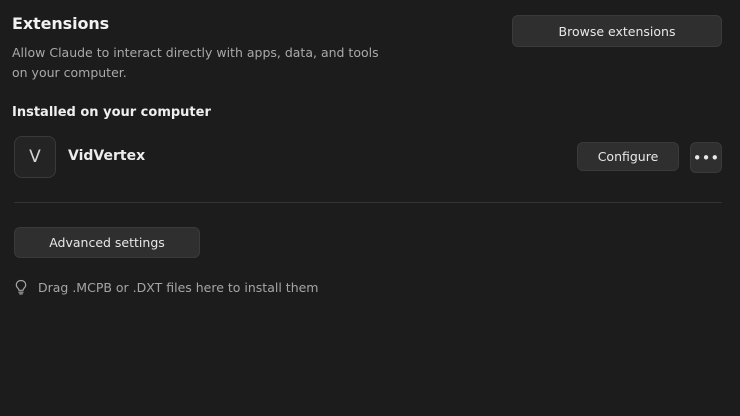  What do you see at coordinates (628, 156) in the screenshot?
I see `configure-button: Configure` at bounding box center [628, 156].